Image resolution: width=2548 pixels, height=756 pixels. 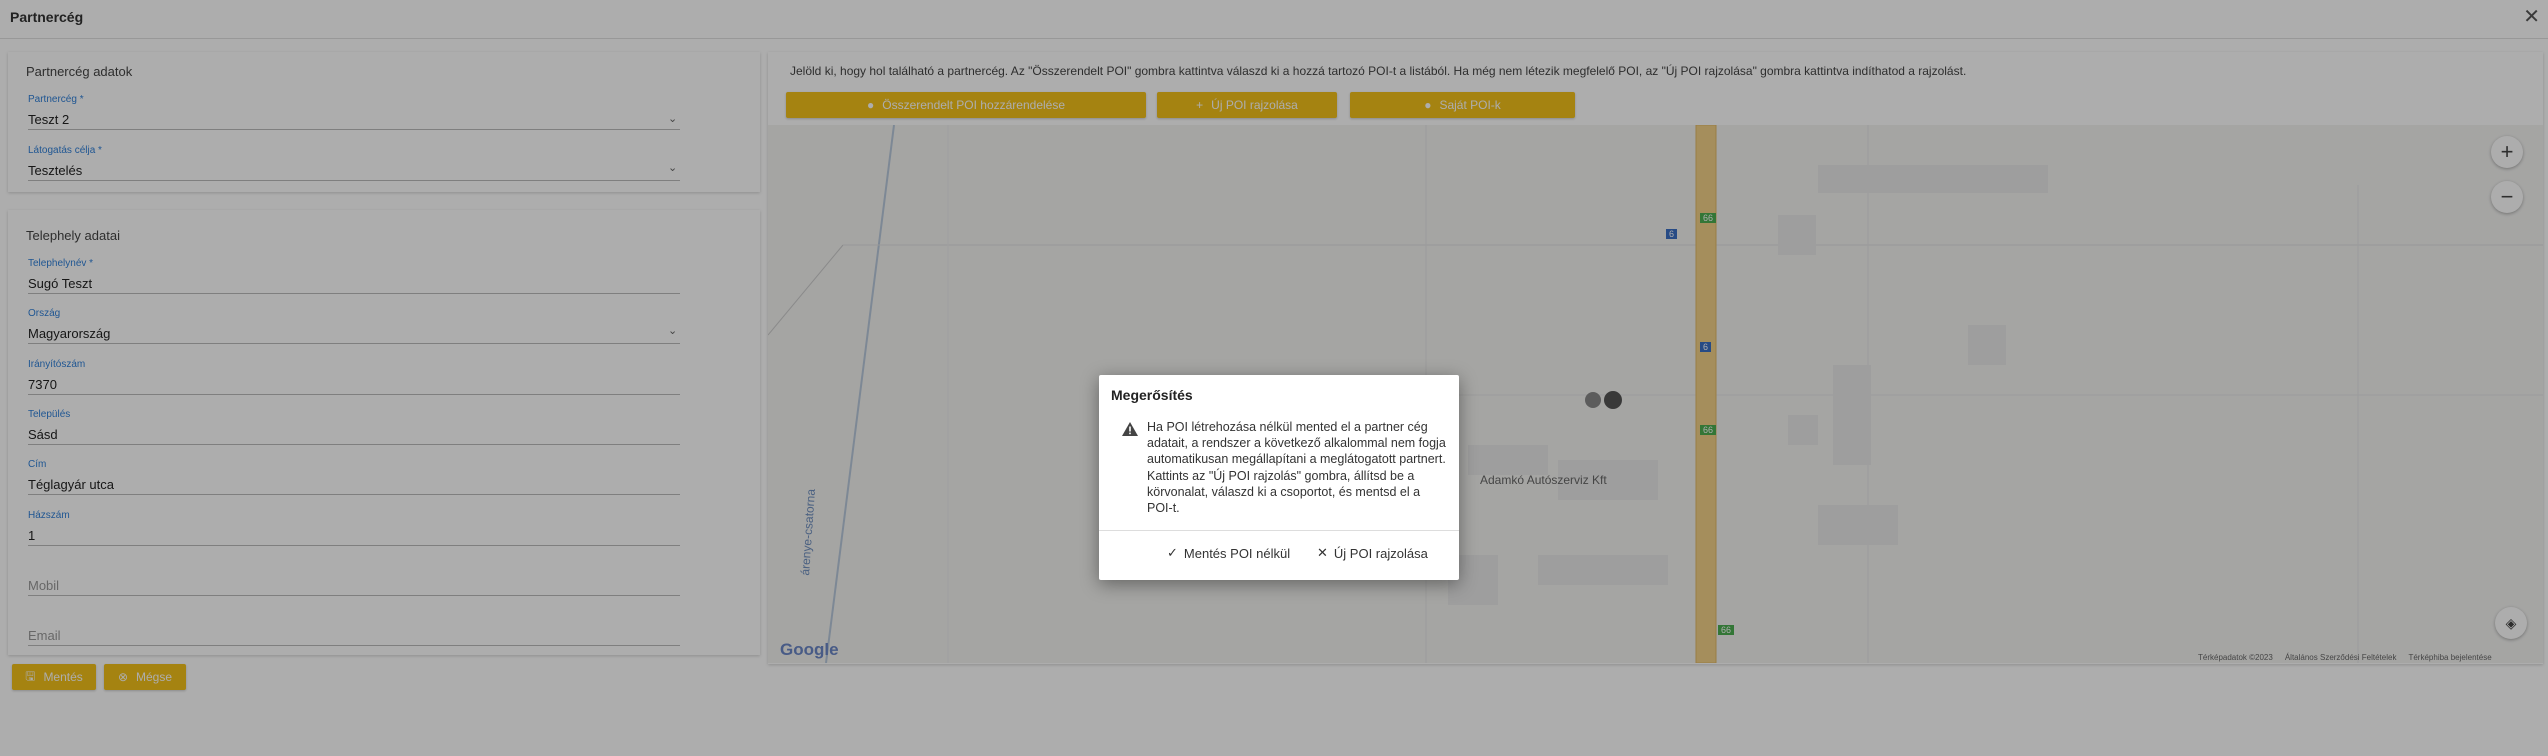 What do you see at coordinates (1228, 553) in the screenshot?
I see `save-without-poi-button: ✓ Mentés POI nélkül` at bounding box center [1228, 553].